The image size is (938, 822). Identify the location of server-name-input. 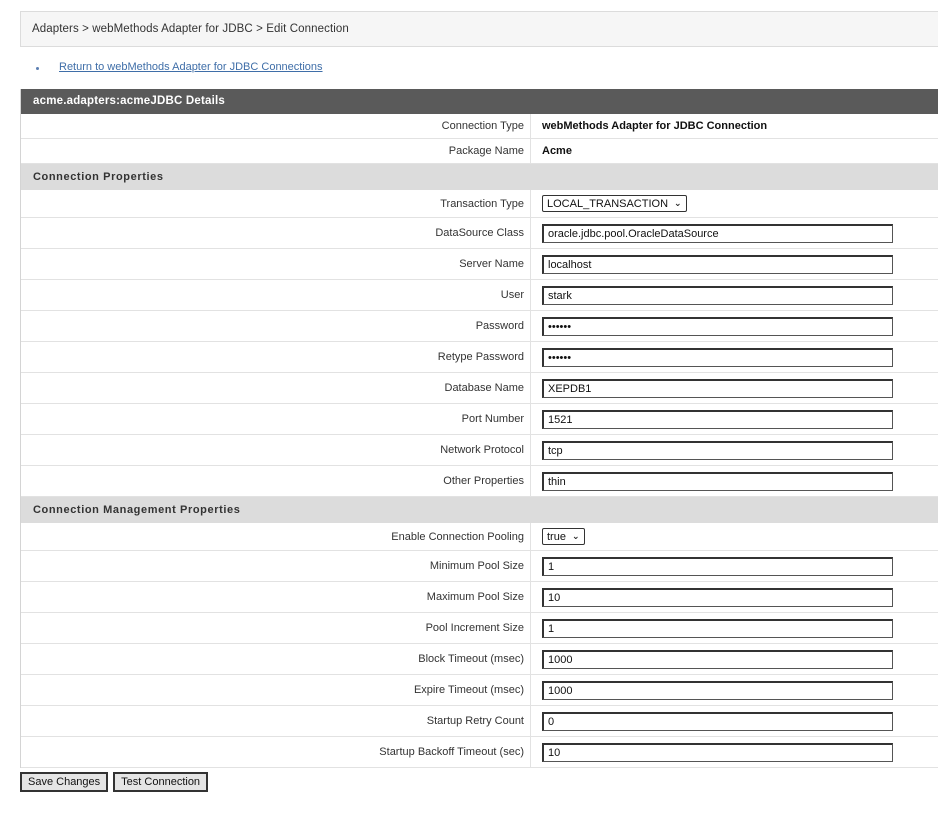
(717, 264).